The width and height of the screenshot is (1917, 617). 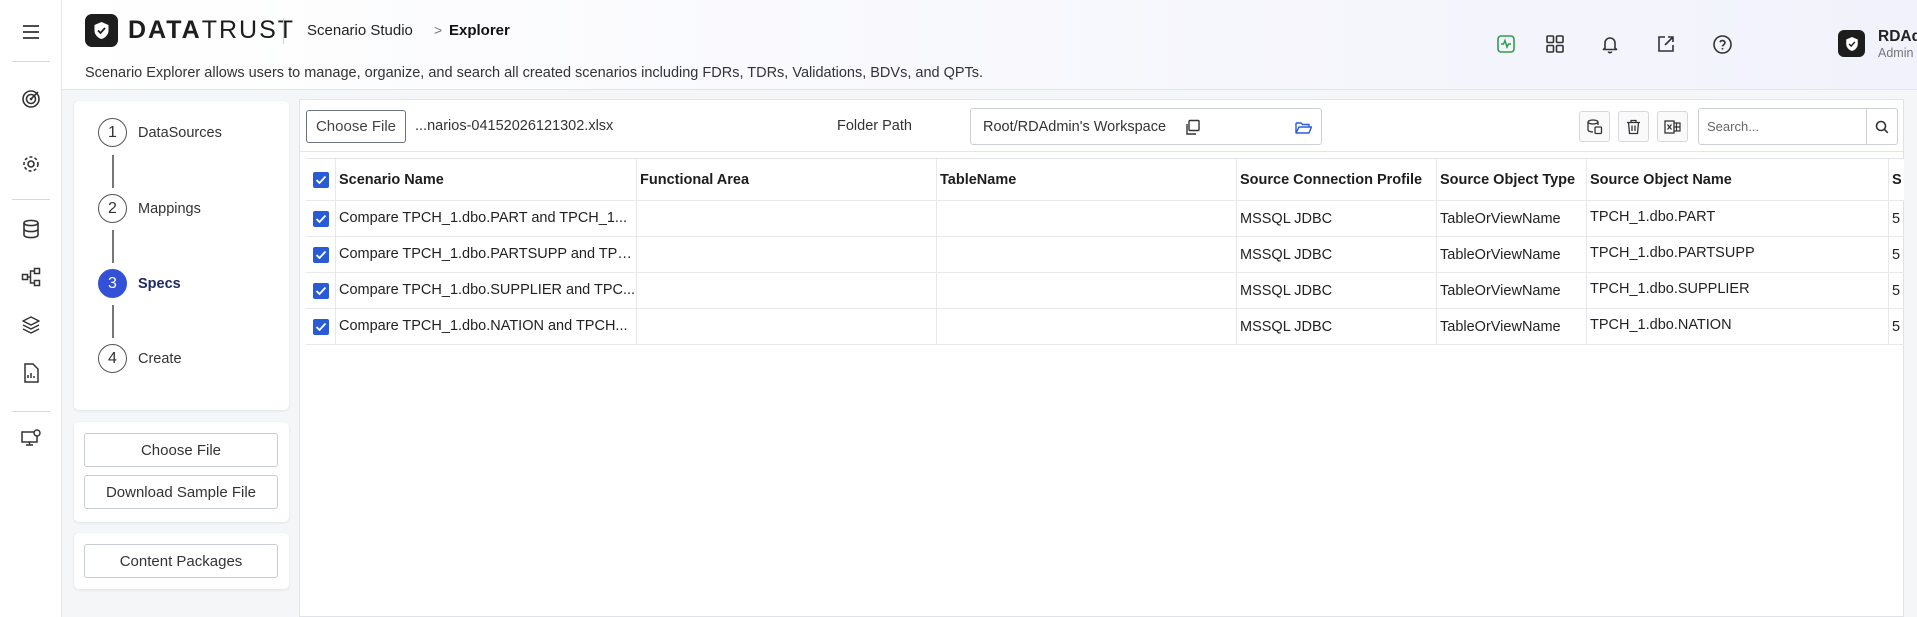 I want to click on external-link-icon, so click(x=1666, y=44).